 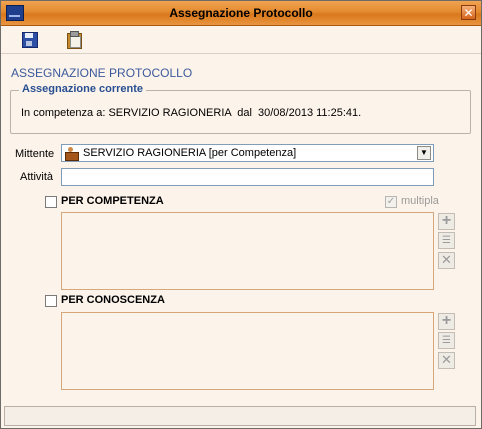 What do you see at coordinates (75, 40) in the screenshot?
I see `clipboard-icon` at bounding box center [75, 40].